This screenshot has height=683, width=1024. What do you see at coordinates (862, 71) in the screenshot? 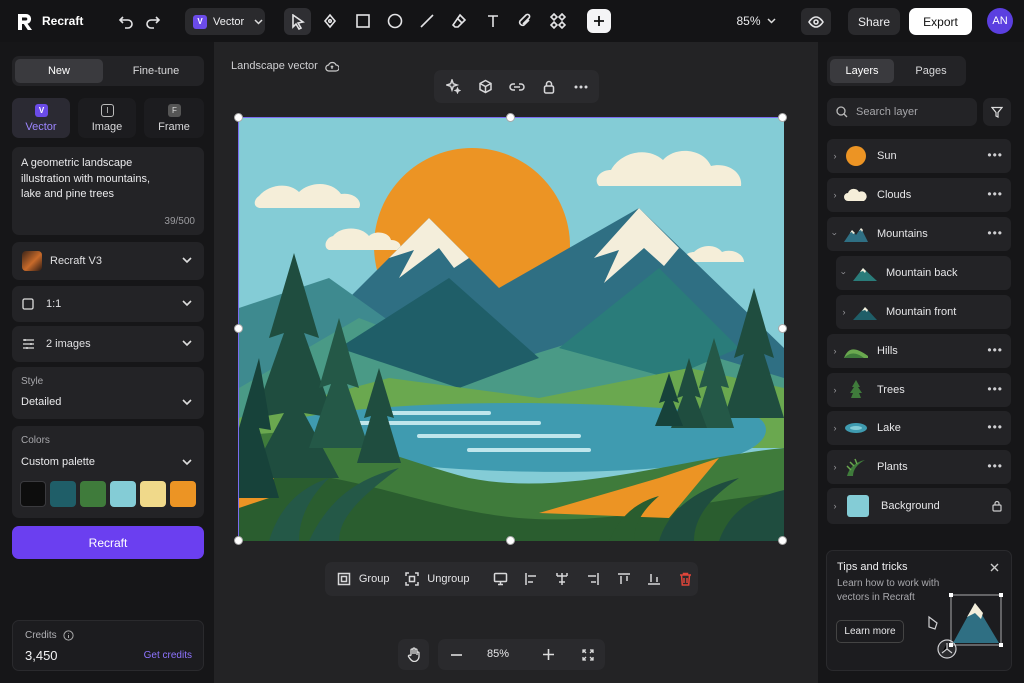
I see `tab-layers: Layers` at bounding box center [862, 71].